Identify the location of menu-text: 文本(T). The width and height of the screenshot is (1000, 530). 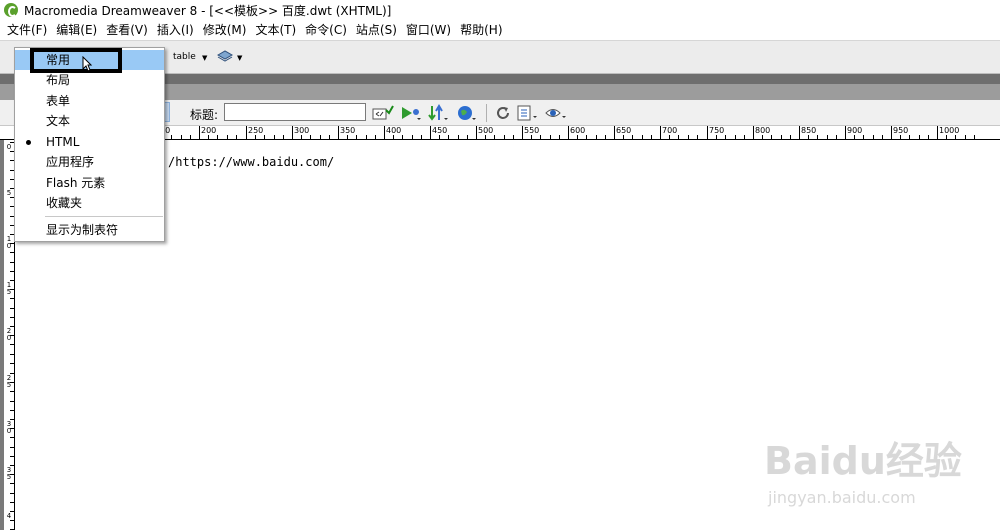
(277, 30).